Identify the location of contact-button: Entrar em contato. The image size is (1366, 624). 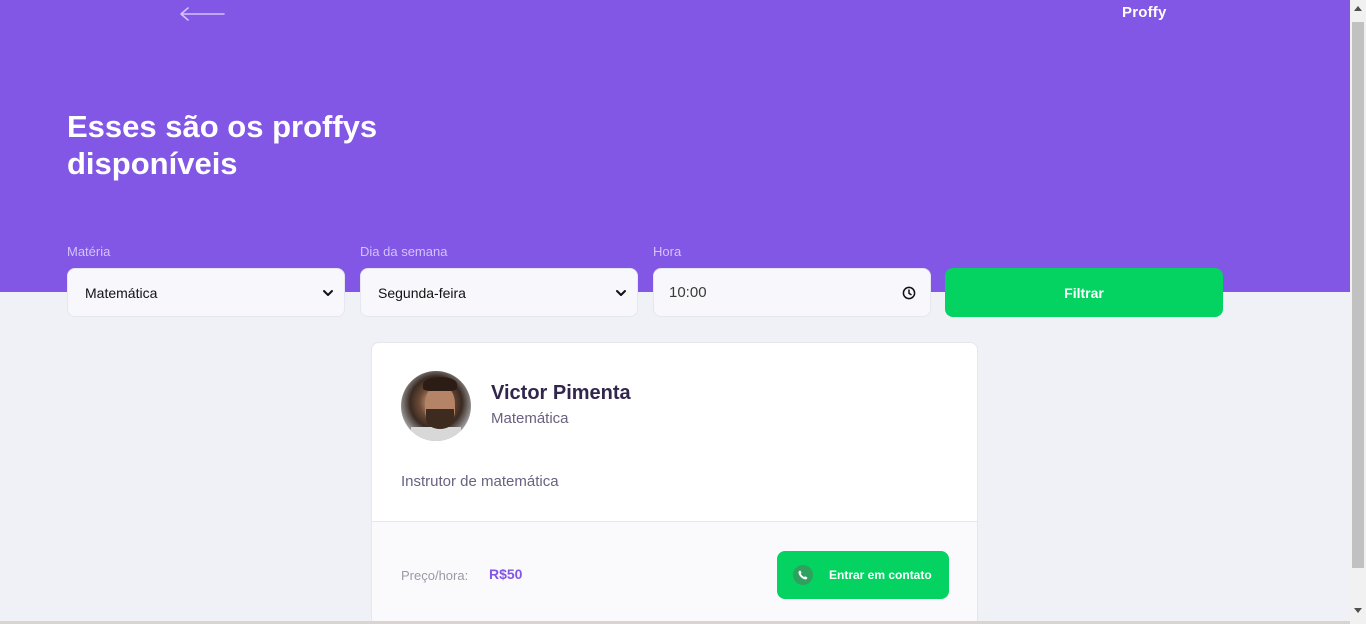
(863, 575).